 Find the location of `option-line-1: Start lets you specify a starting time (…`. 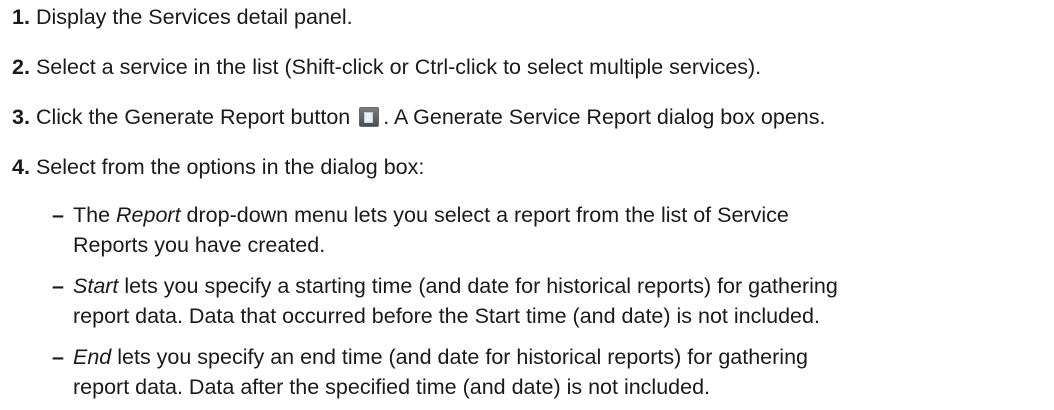

option-line-1: Start lets you specify a starting time (… is located at coordinates (560, 286).